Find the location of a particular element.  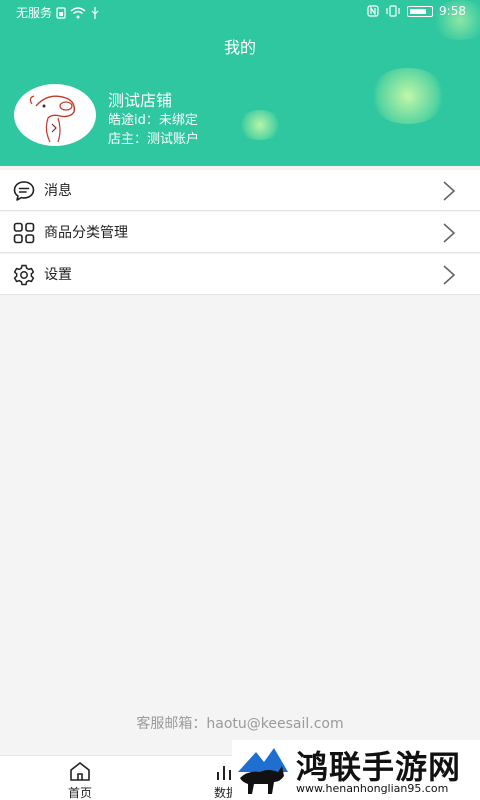

carrier-text: 无服务 is located at coordinates (34, 13).